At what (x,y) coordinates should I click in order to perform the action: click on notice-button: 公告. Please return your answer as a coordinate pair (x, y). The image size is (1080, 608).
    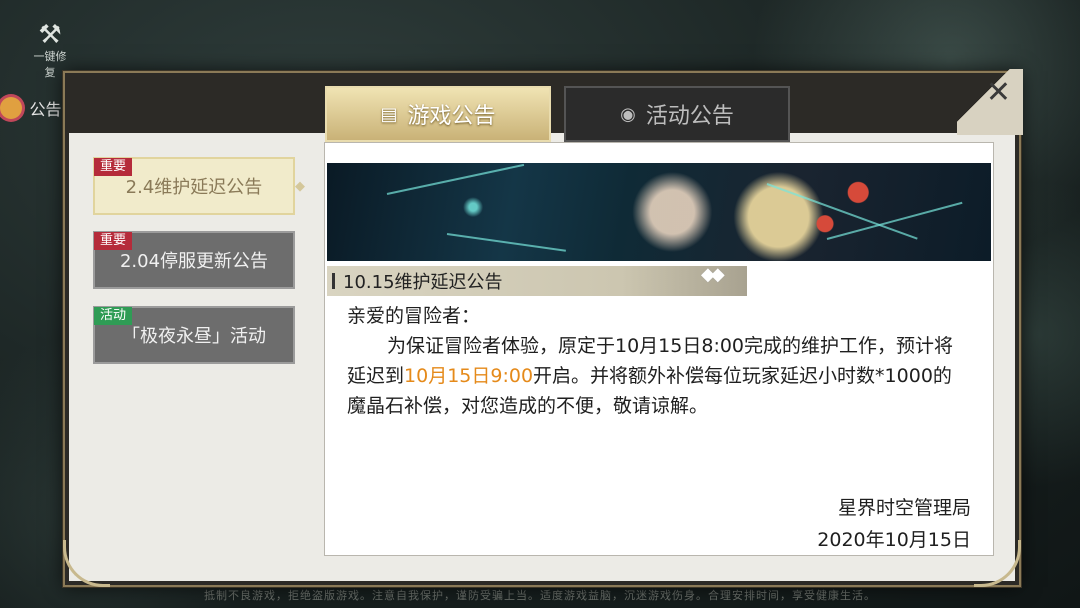
    Looking at the image, I should click on (35, 108).